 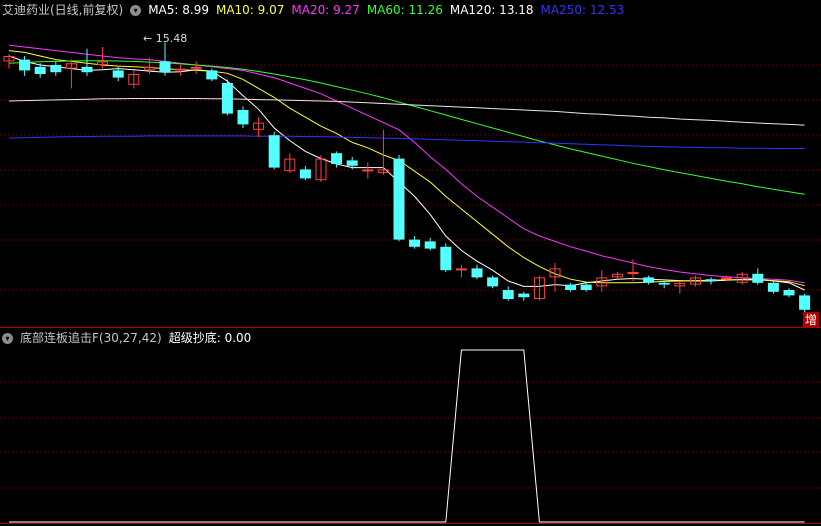 I want to click on indicator-header: ▾ 底部连板追击F(30,27,42) 超级抄底: 0.00, so click(x=130, y=338).